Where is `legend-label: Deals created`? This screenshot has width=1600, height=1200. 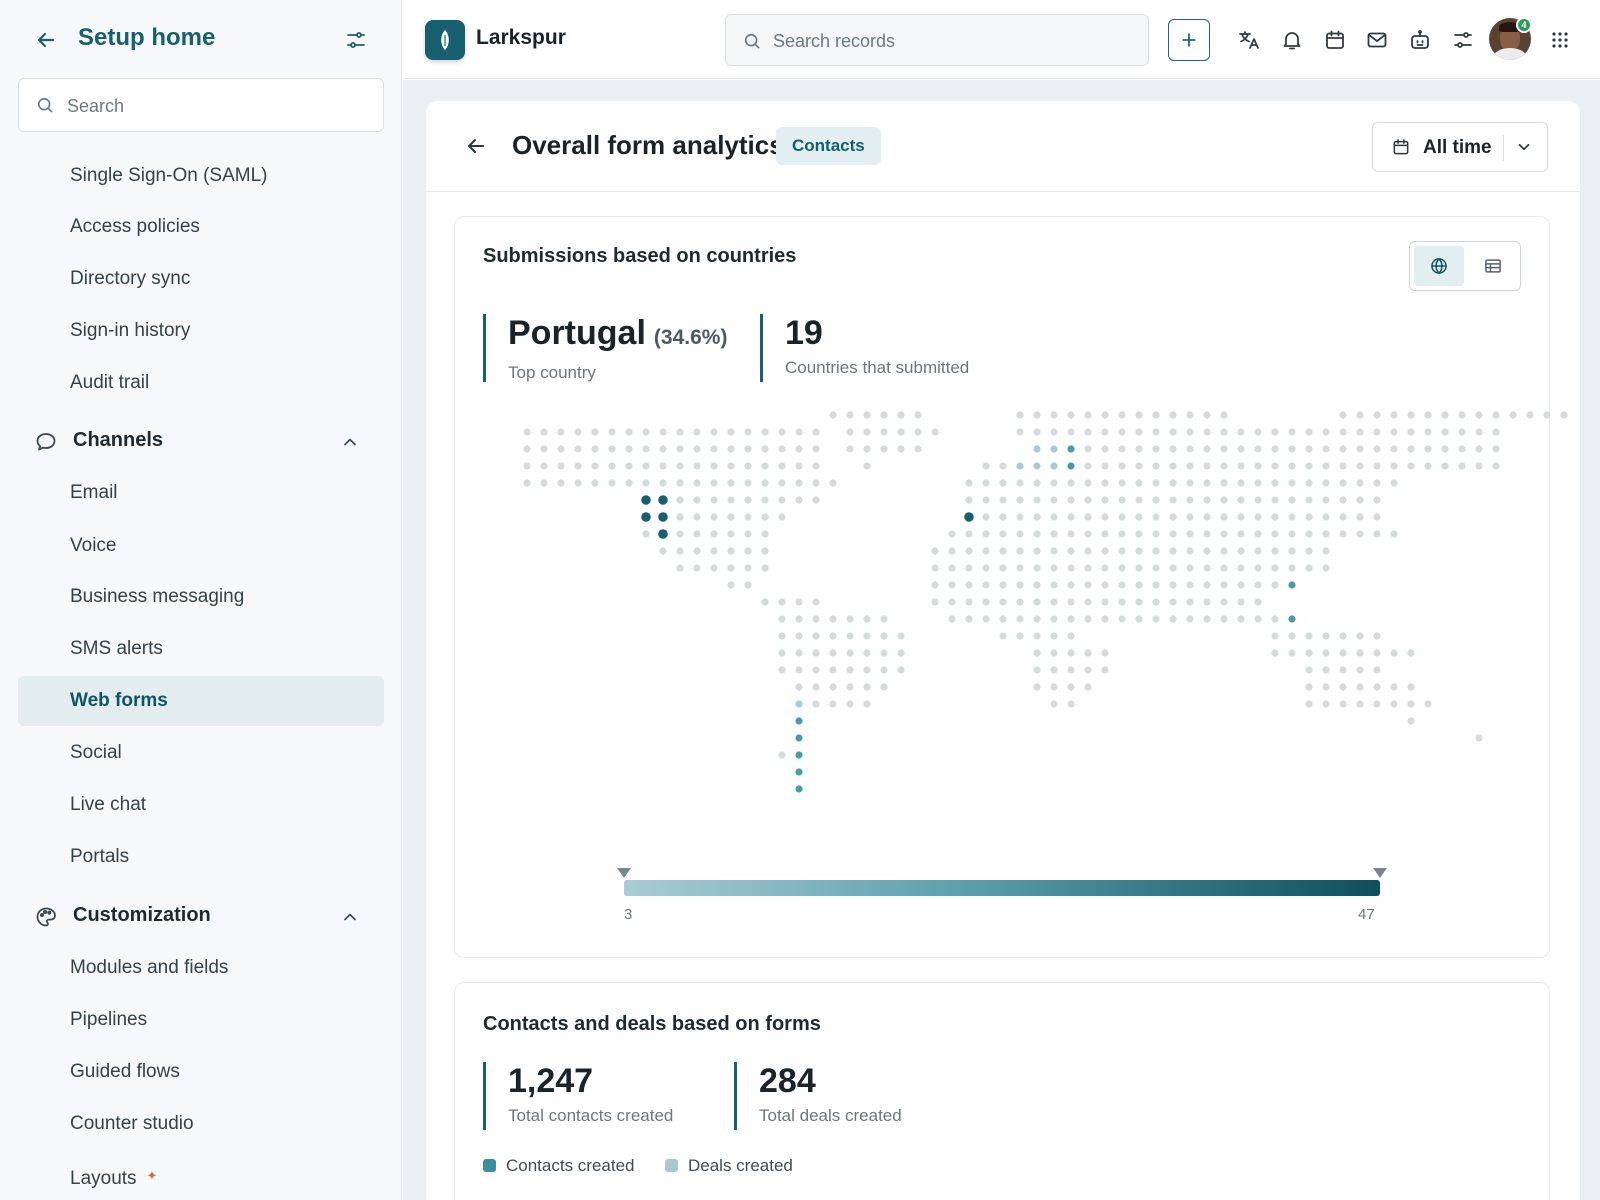 legend-label: Deals created is located at coordinates (740, 1165).